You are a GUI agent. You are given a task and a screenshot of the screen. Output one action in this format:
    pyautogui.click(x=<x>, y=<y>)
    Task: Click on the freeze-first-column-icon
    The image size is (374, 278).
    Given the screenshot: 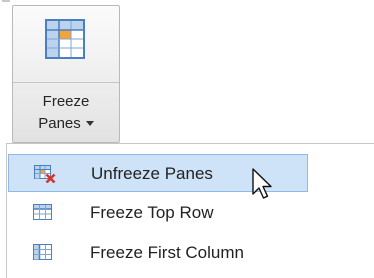 What is the action you would take?
    pyautogui.click(x=42, y=252)
    